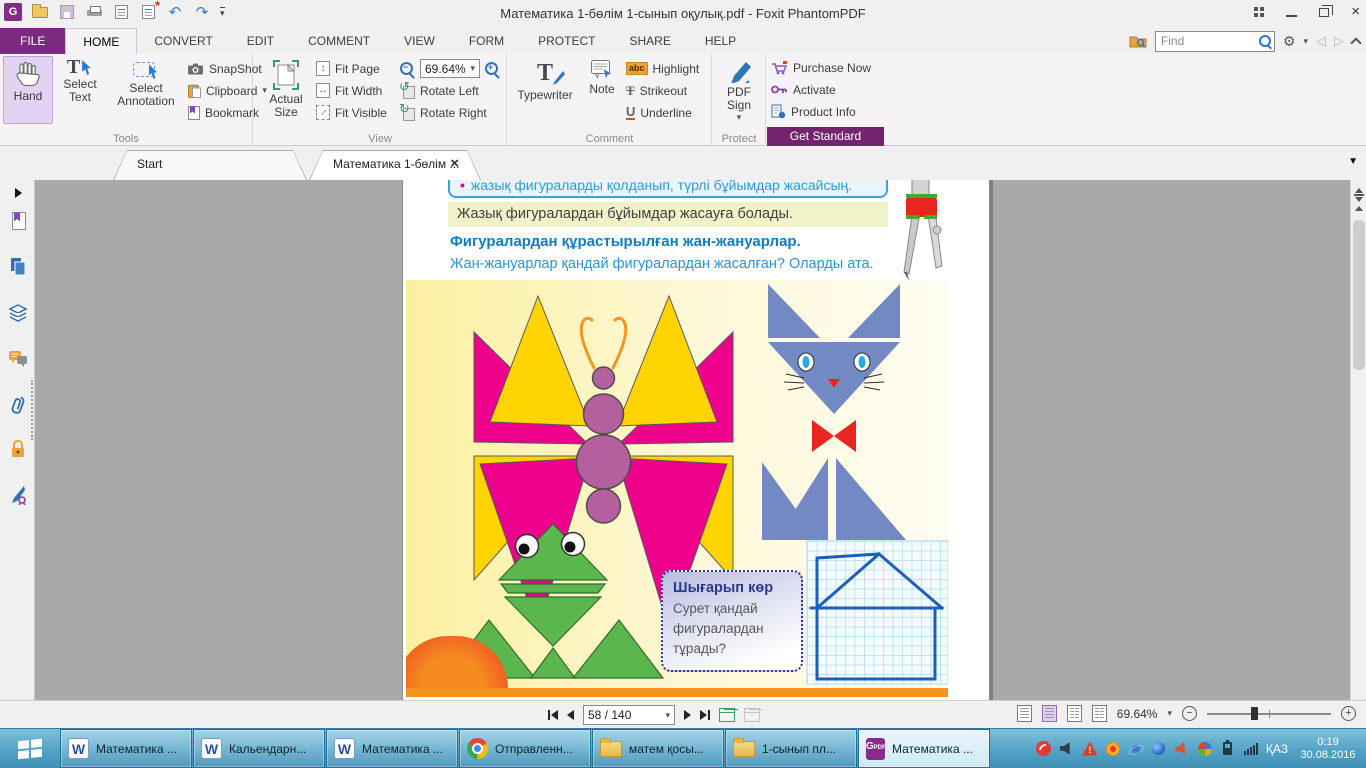 The height and width of the screenshot is (768, 1366). What do you see at coordinates (813, 111) in the screenshot?
I see `product-info-button: Product Info` at bounding box center [813, 111].